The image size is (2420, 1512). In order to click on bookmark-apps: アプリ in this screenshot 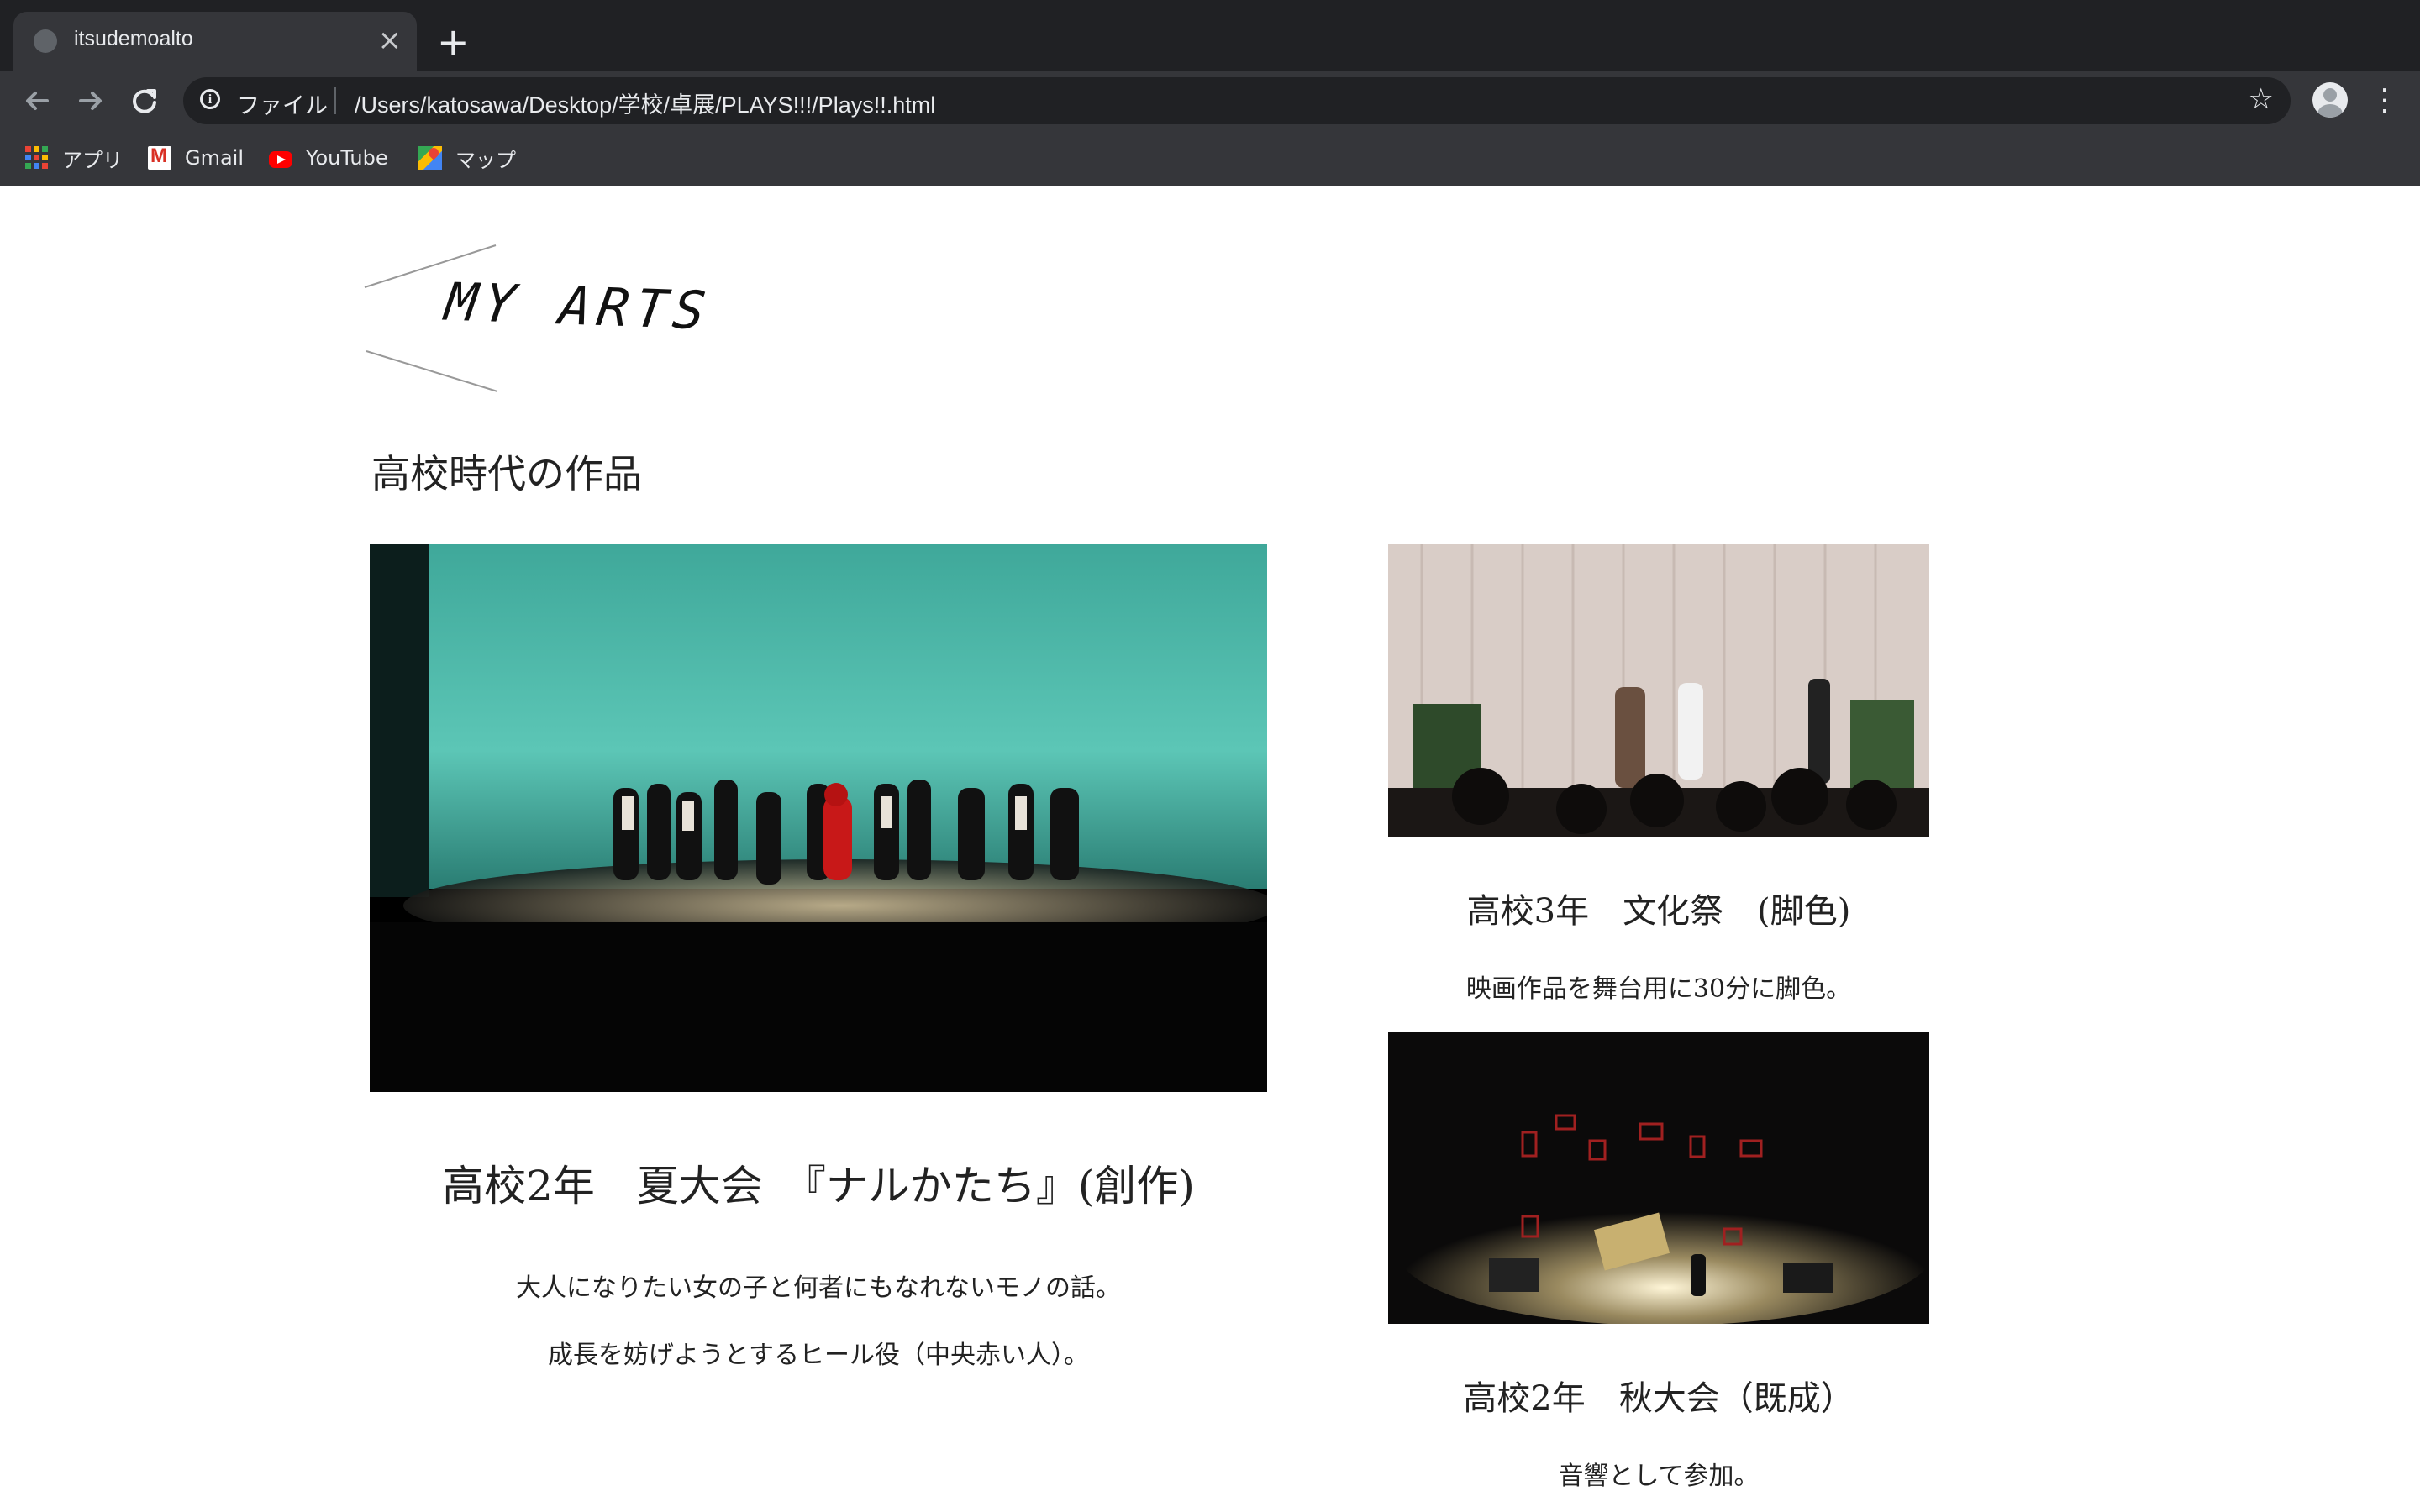, I will do `click(74, 158)`.